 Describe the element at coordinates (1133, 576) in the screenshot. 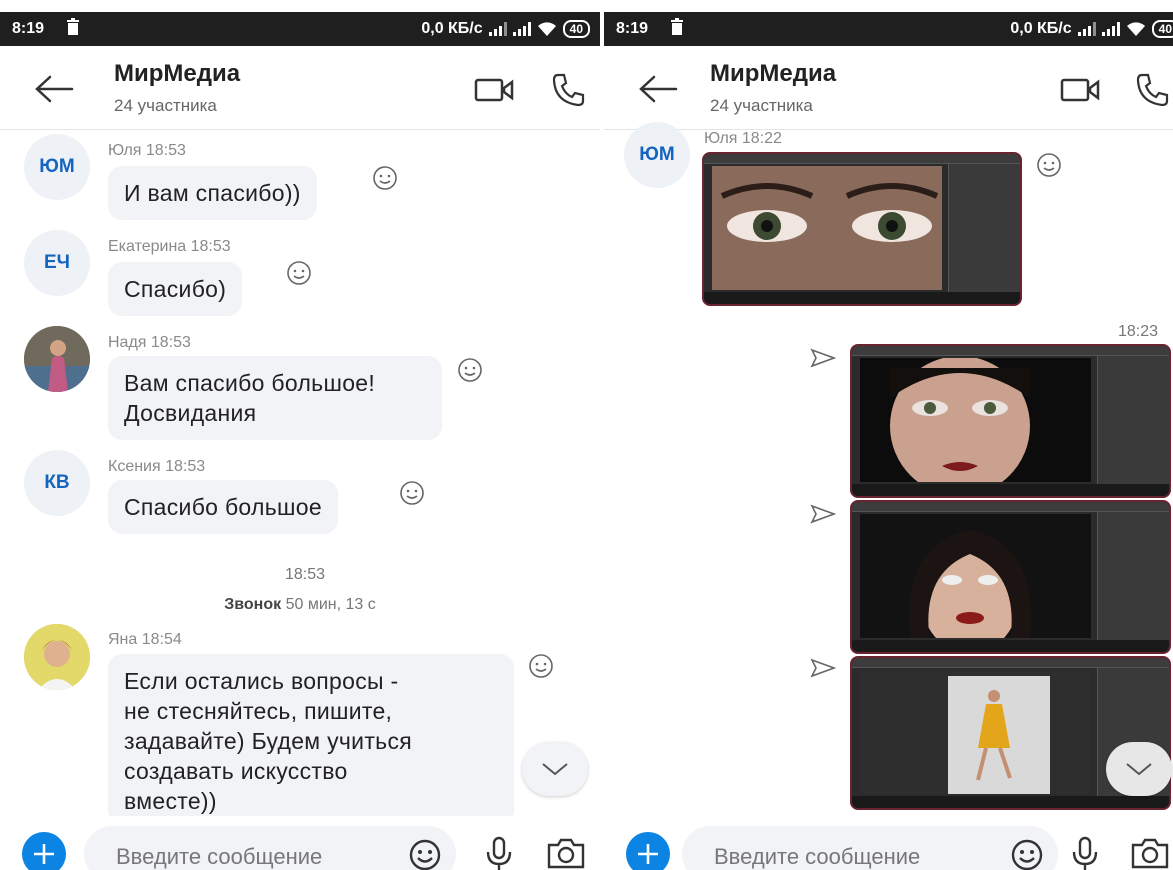

I see `screenshot-panel` at that location.